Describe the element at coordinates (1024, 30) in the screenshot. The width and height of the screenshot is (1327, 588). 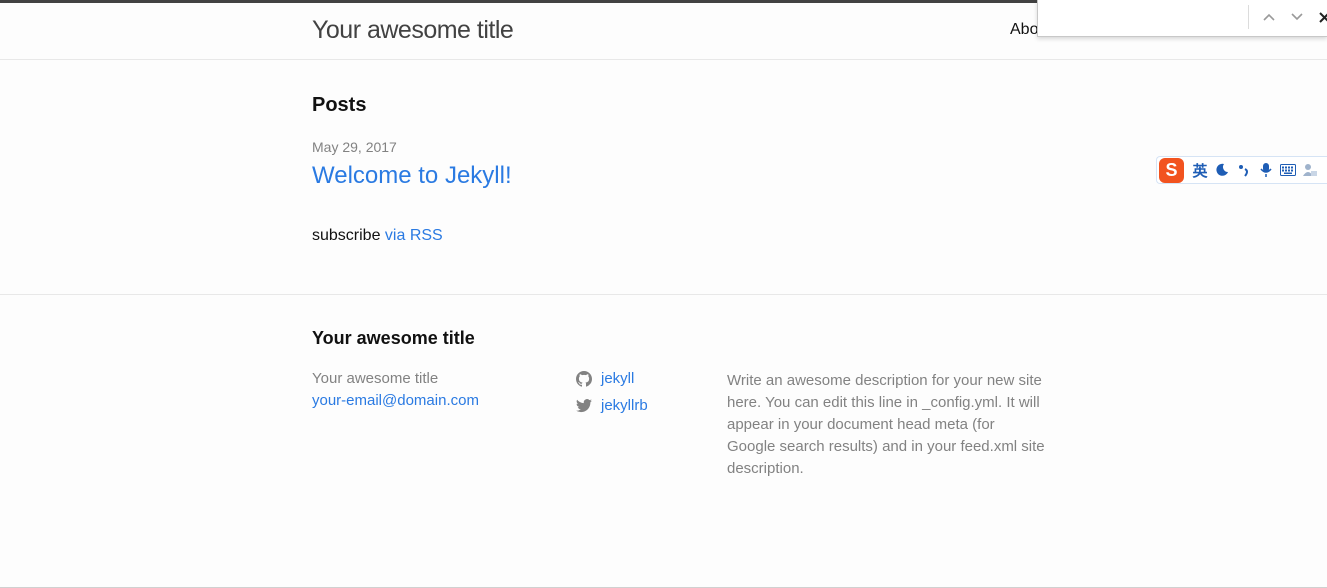
I see `nav-link-about: Abo` at that location.